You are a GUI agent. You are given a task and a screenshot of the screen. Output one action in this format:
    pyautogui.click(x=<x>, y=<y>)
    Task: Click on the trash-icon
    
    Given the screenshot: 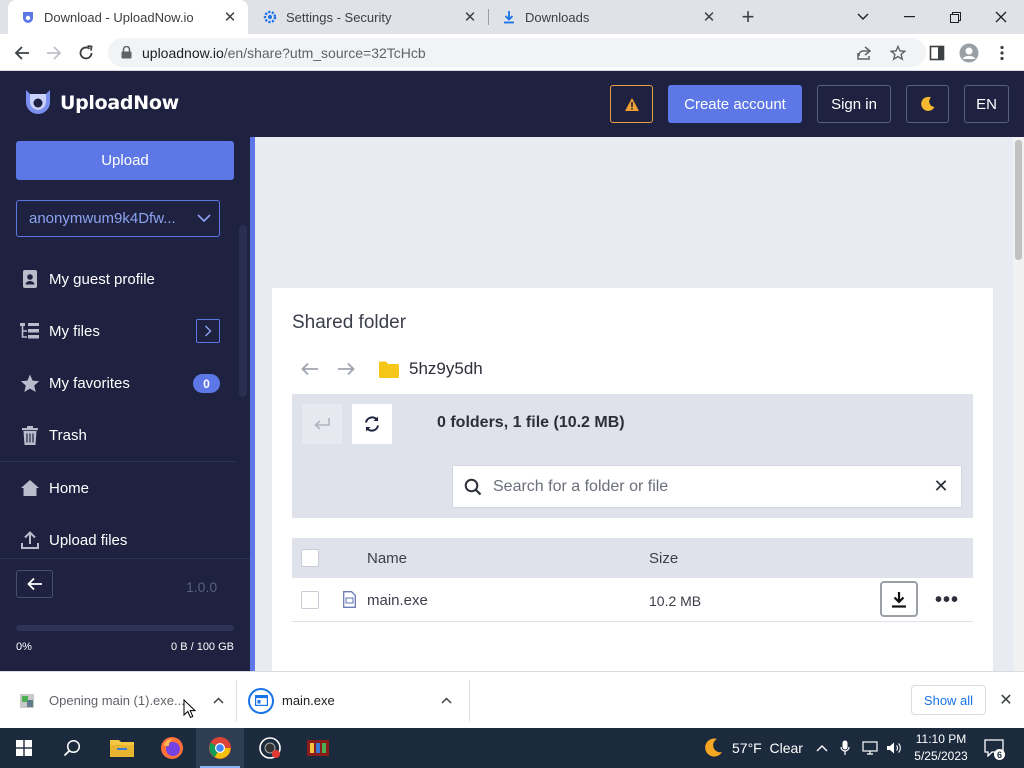 What is the action you would take?
    pyautogui.click(x=30, y=435)
    